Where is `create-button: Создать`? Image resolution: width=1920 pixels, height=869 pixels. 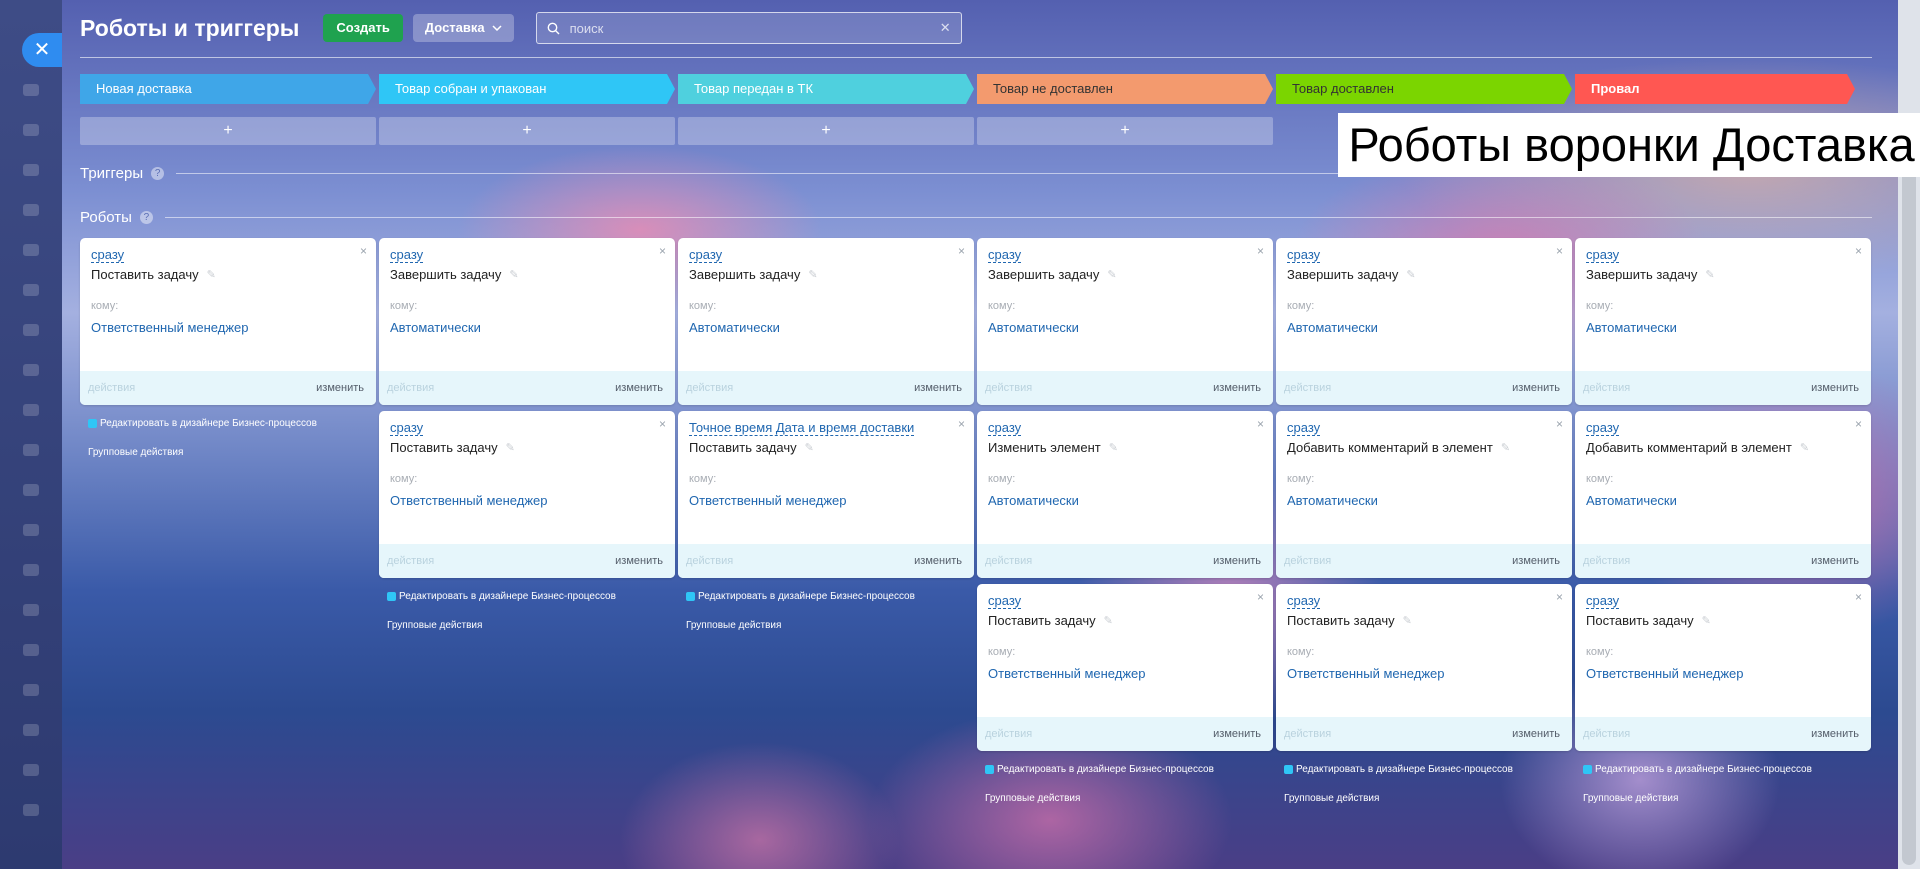
create-button: Создать is located at coordinates (363, 28).